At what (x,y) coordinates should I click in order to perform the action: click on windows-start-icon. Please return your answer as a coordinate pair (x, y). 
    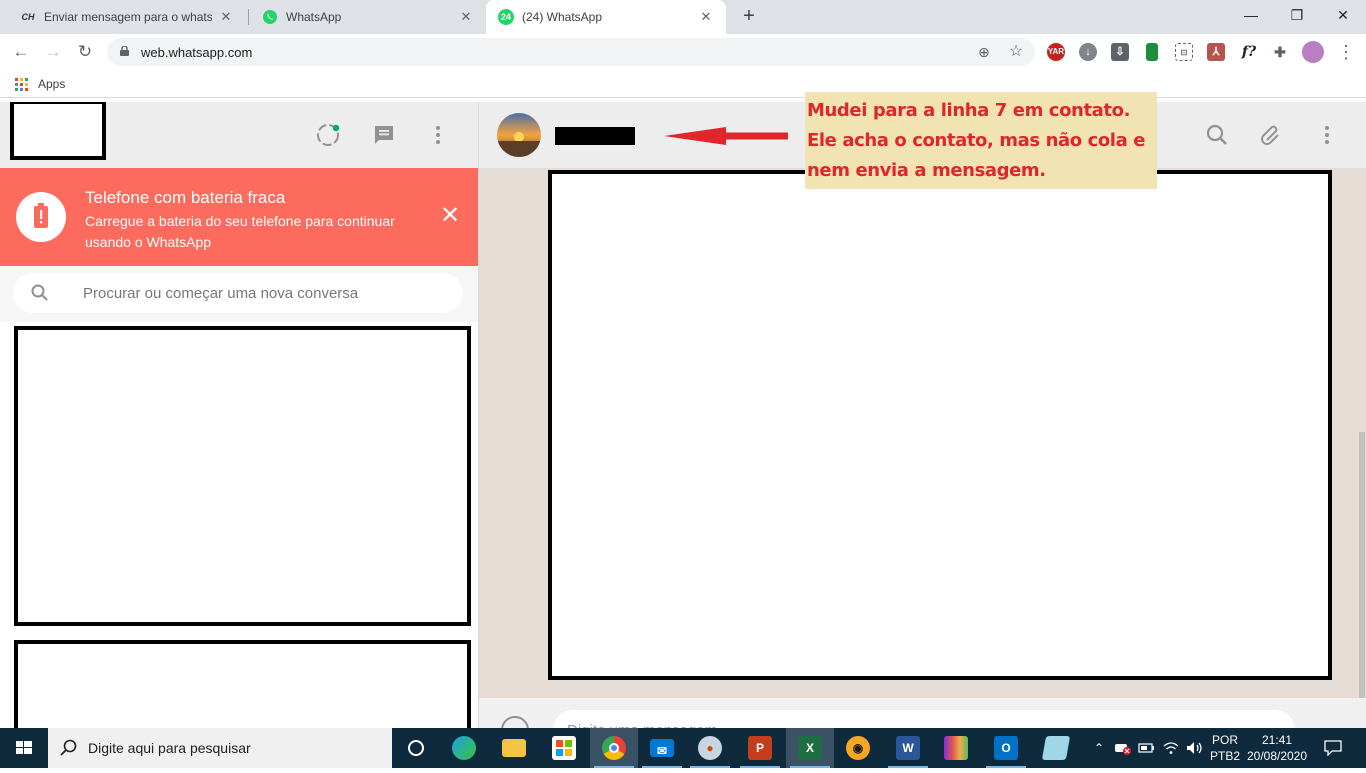
    Looking at the image, I should click on (24, 748).